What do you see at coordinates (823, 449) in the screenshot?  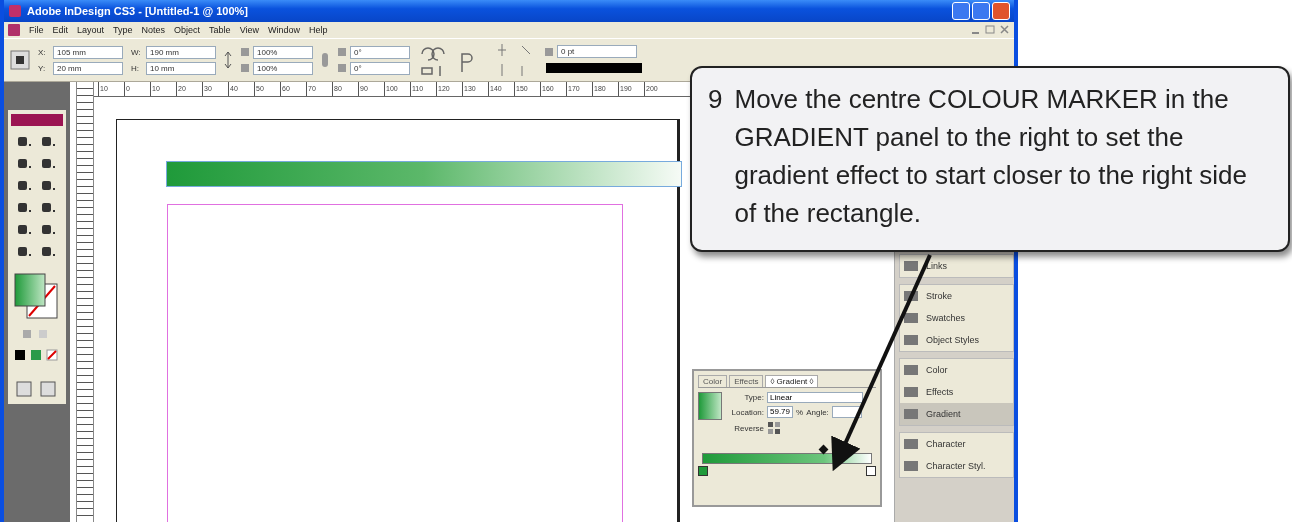 I see `midpoint-marker` at bounding box center [823, 449].